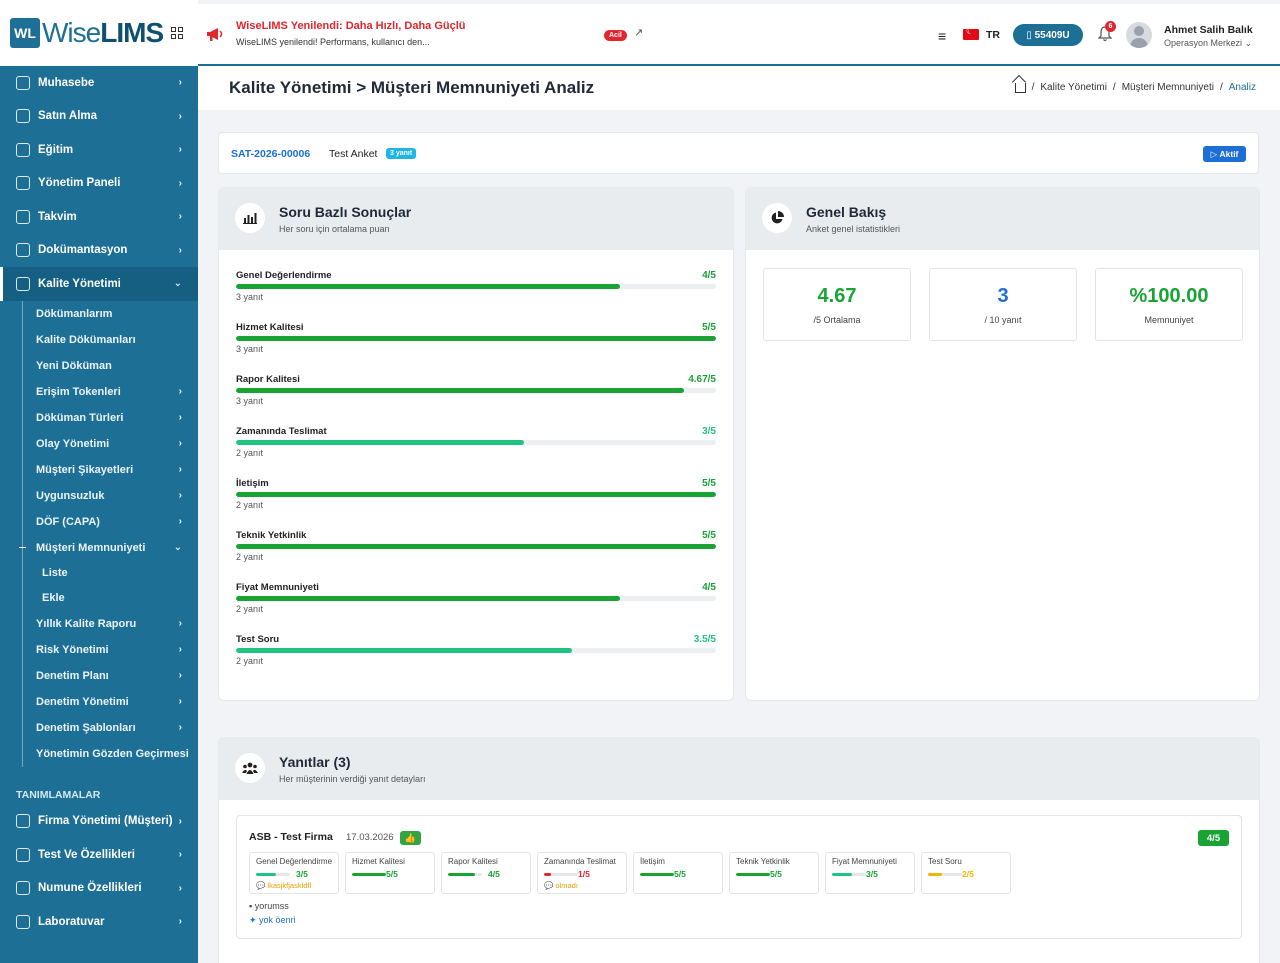 The image size is (1280, 963). I want to click on answer-box: Zamanında Teslimat 1/5 💬 olmadı, so click(582, 873).